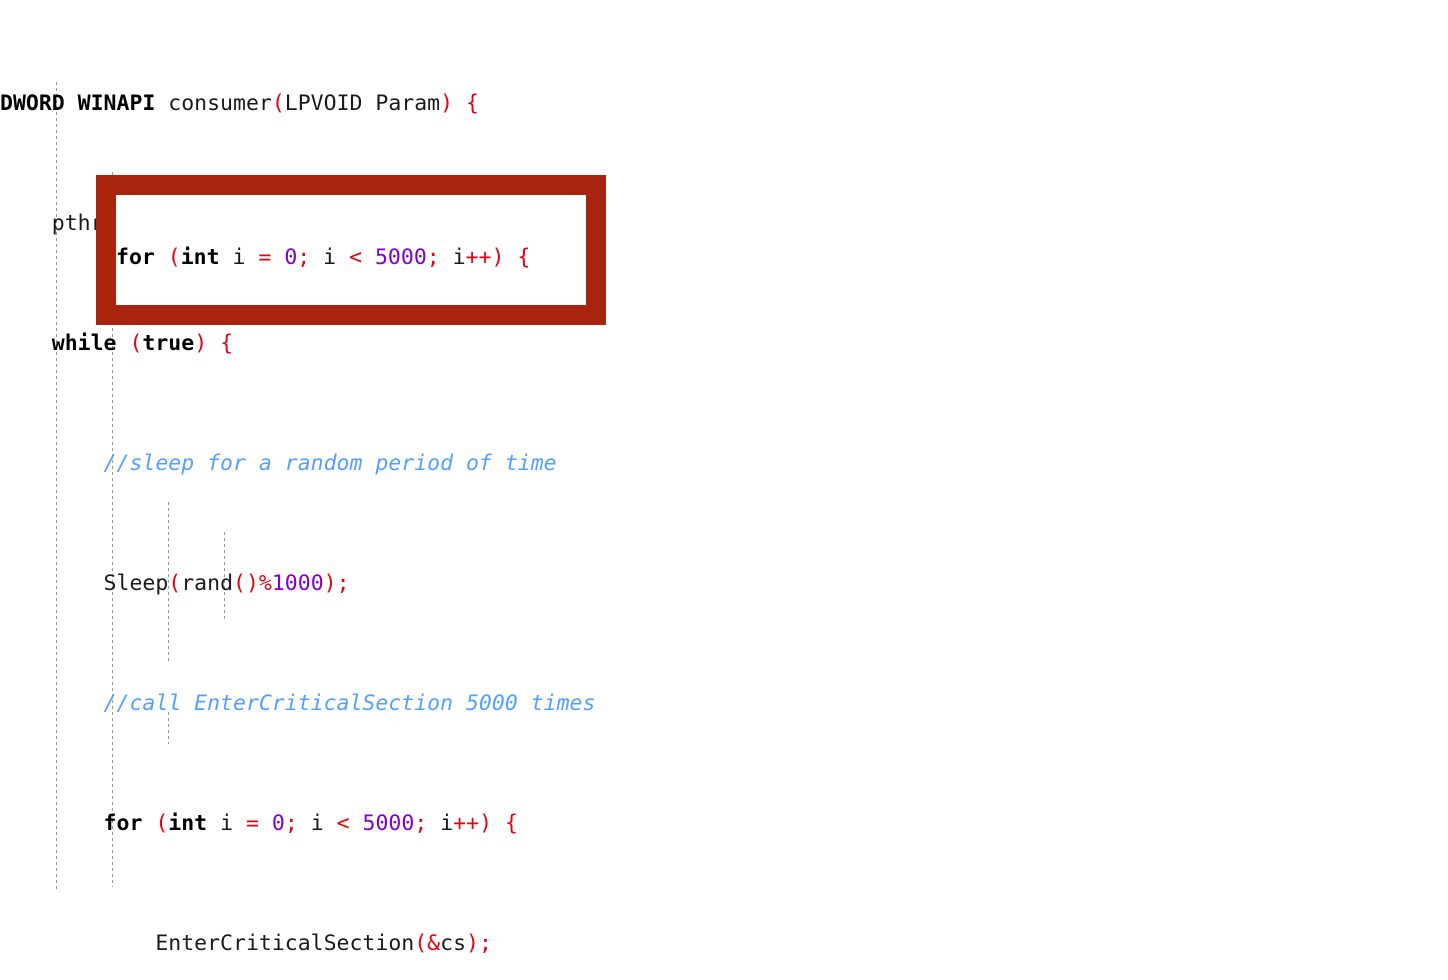  I want to click on code-line: while (true) {, so click(724, 344).